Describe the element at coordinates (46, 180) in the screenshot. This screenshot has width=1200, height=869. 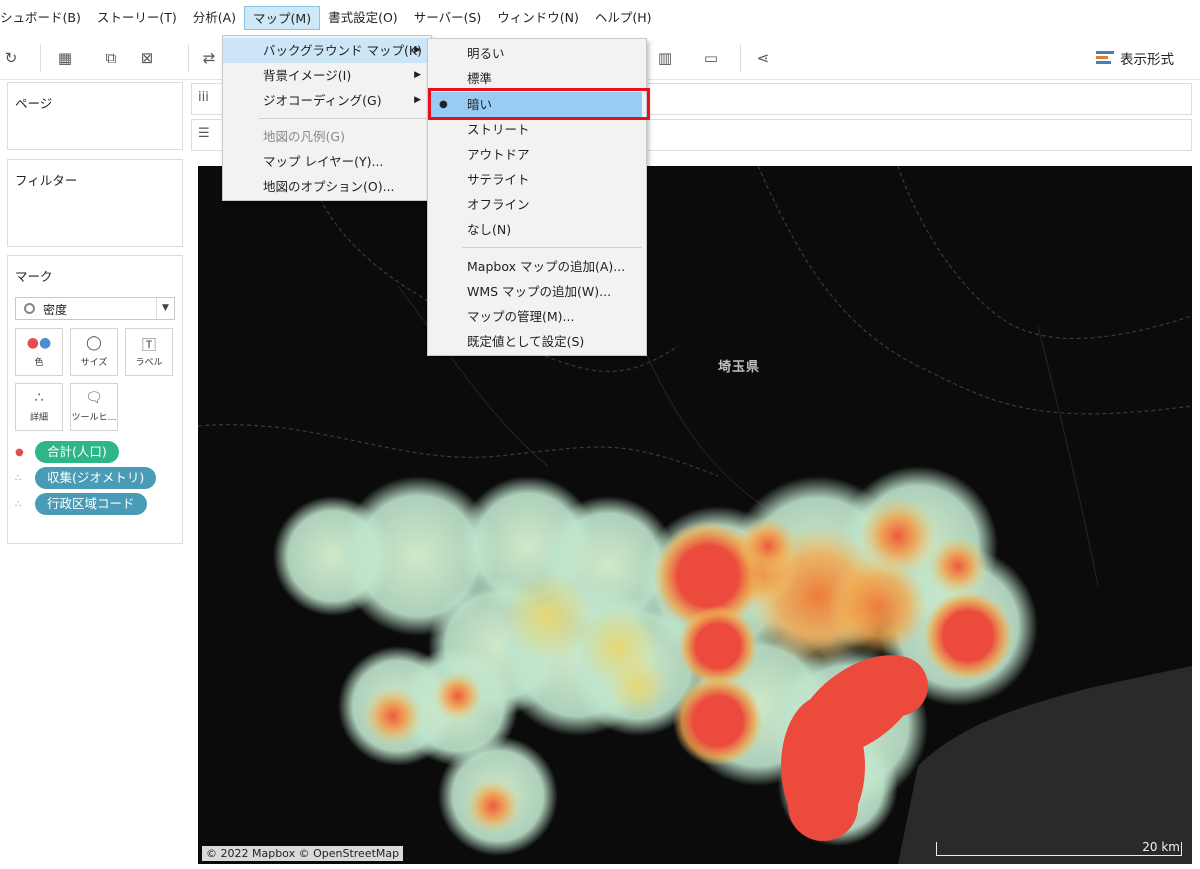
I see `filters-title: フィルター` at that location.